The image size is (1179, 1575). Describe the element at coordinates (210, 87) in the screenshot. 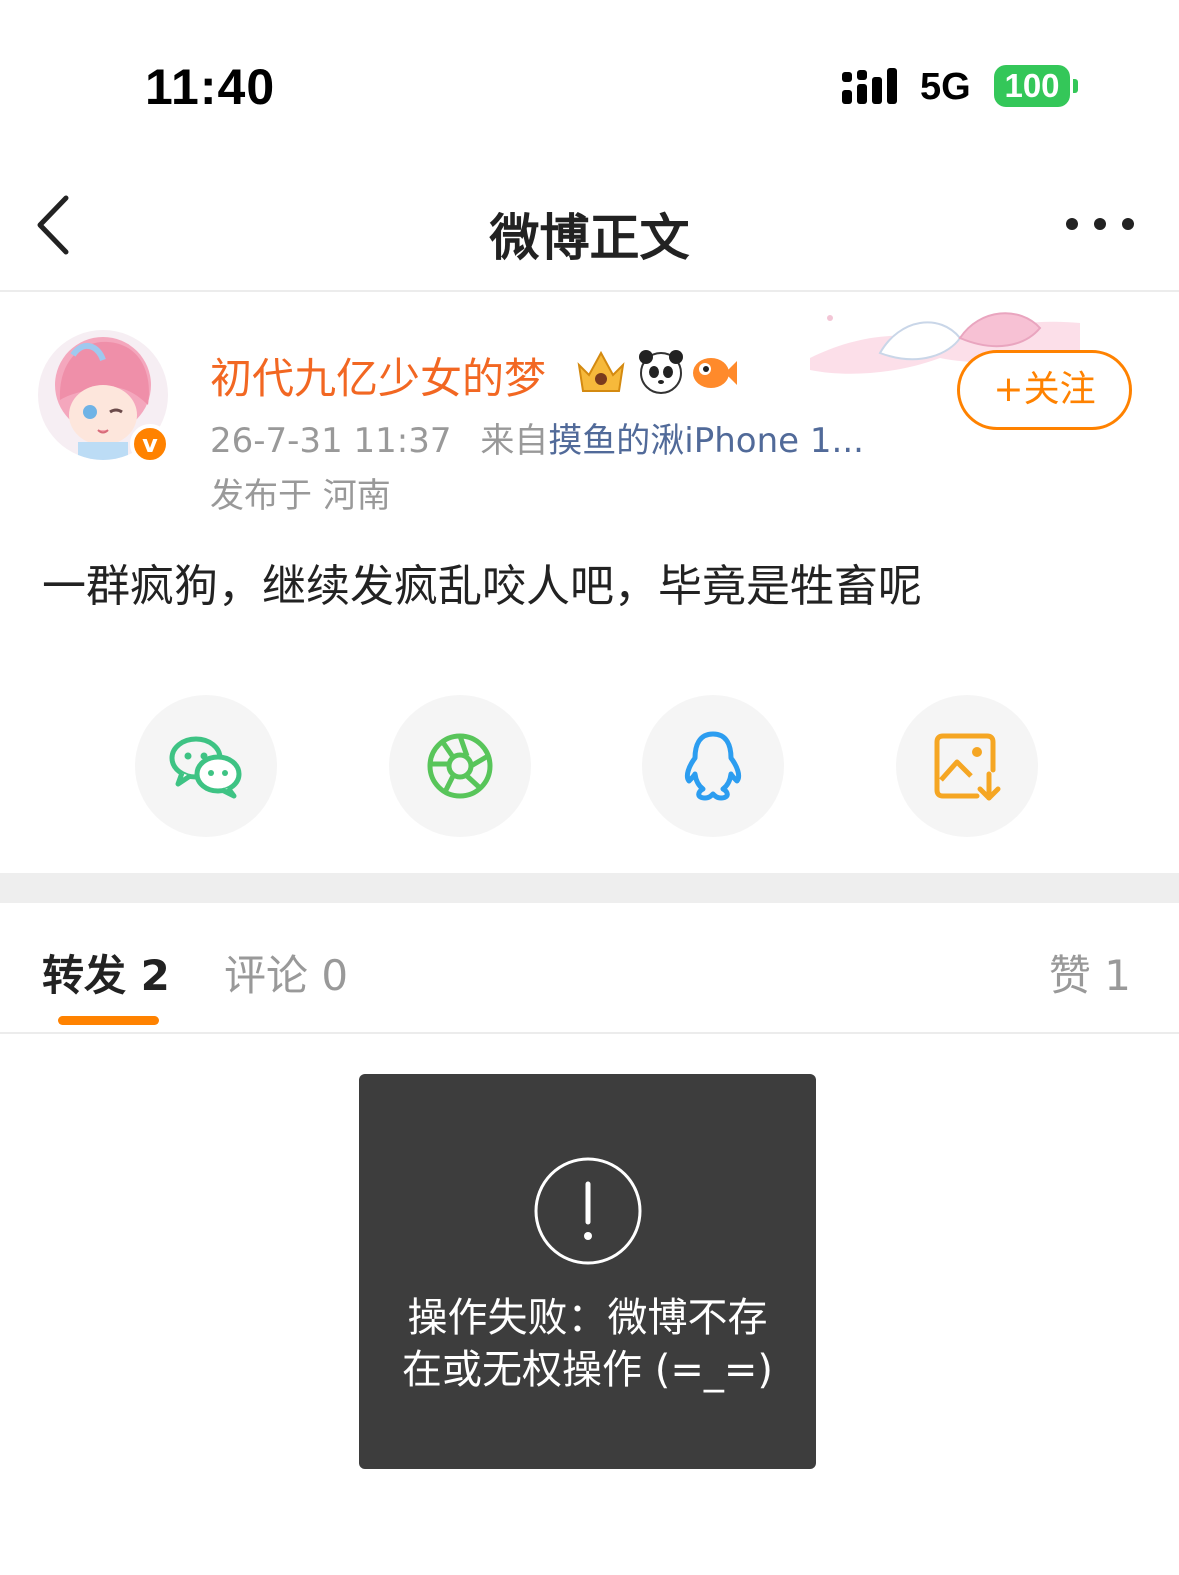

I see `status-time: 11:40` at that location.